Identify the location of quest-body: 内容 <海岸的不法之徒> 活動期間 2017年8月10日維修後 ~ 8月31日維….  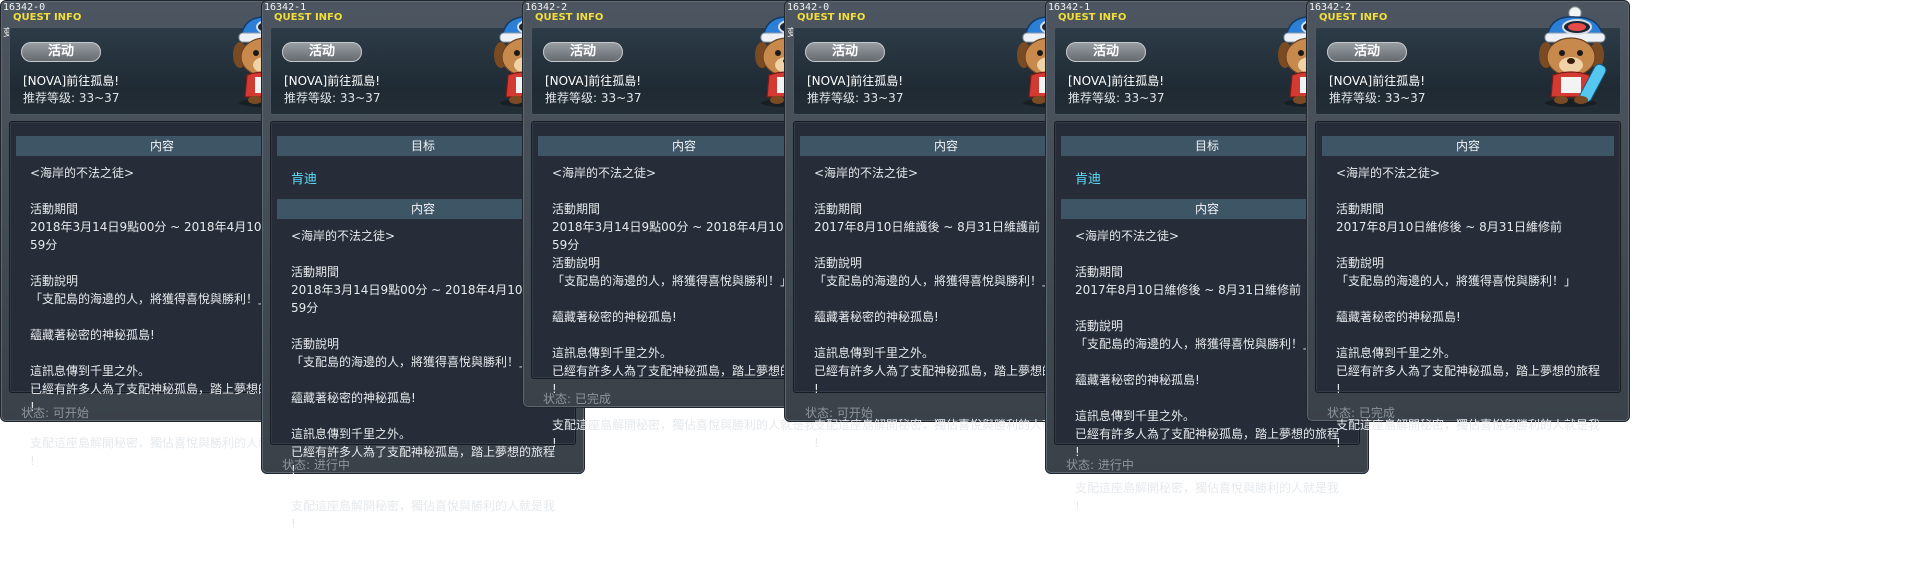
(1468, 285).